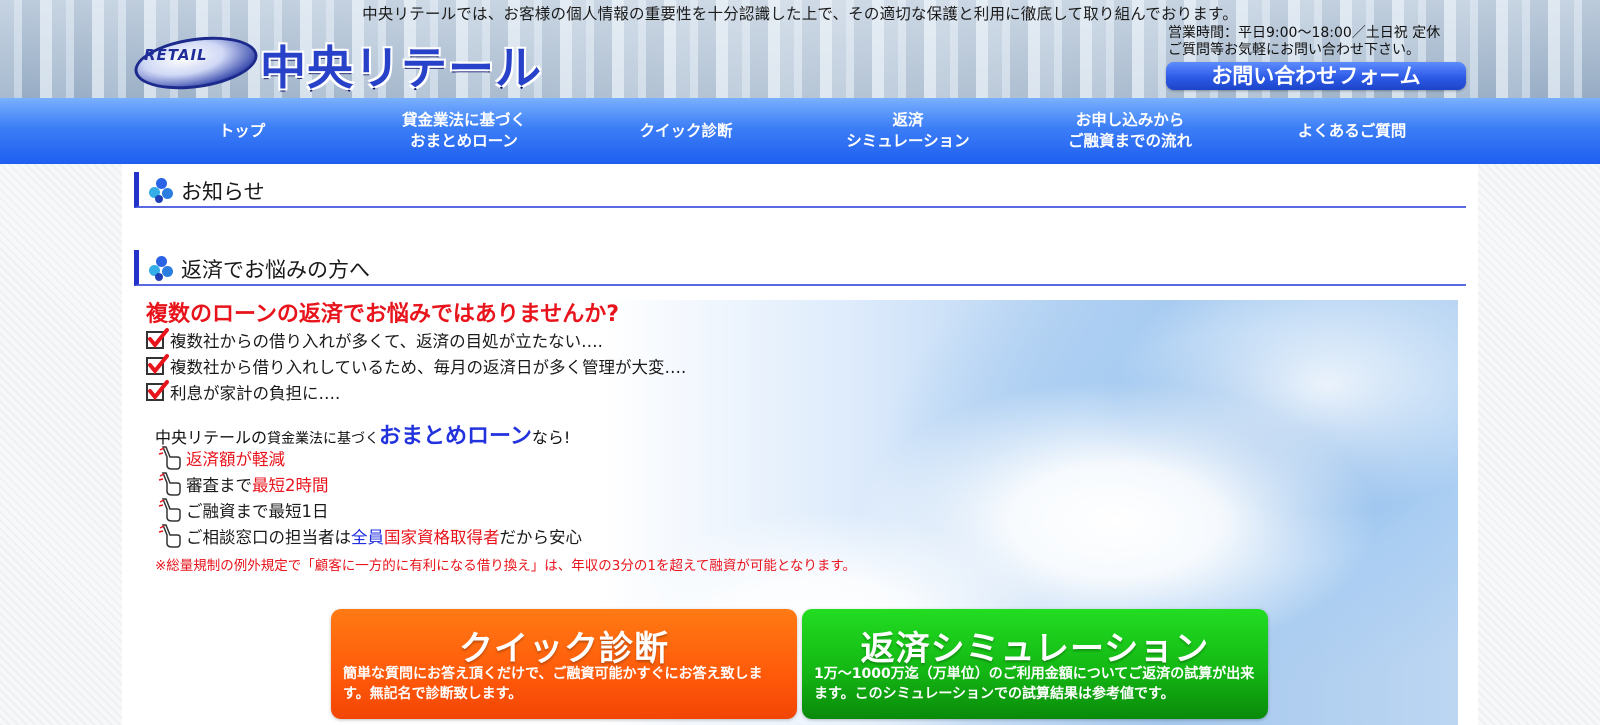  I want to click on nav-item-quick-diagnosis: クイック診断, so click(686, 131).